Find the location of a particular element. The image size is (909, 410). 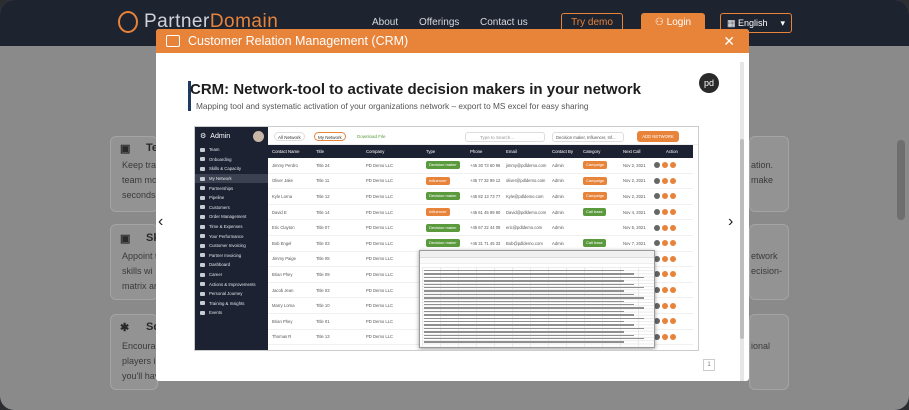

next-slide-arrow-icon: › is located at coordinates (730, 222).